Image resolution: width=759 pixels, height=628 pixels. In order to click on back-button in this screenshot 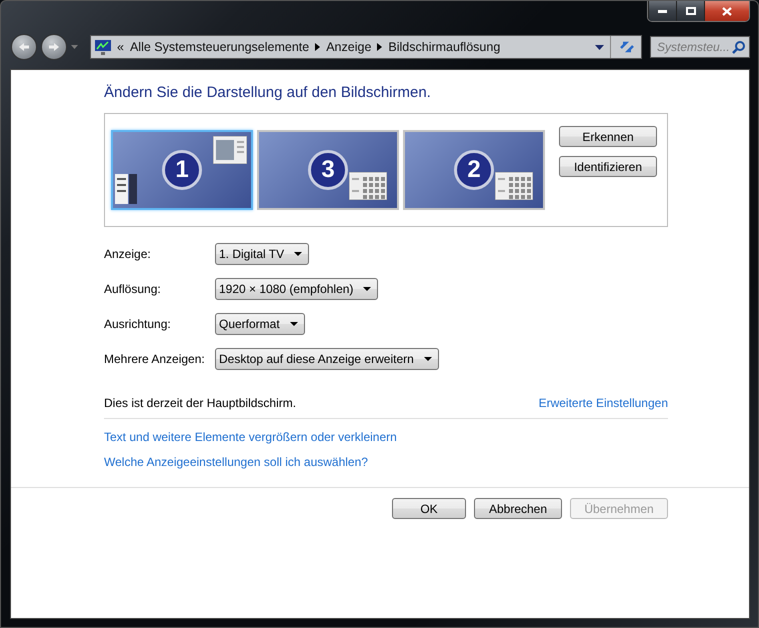, I will do `click(24, 47)`.